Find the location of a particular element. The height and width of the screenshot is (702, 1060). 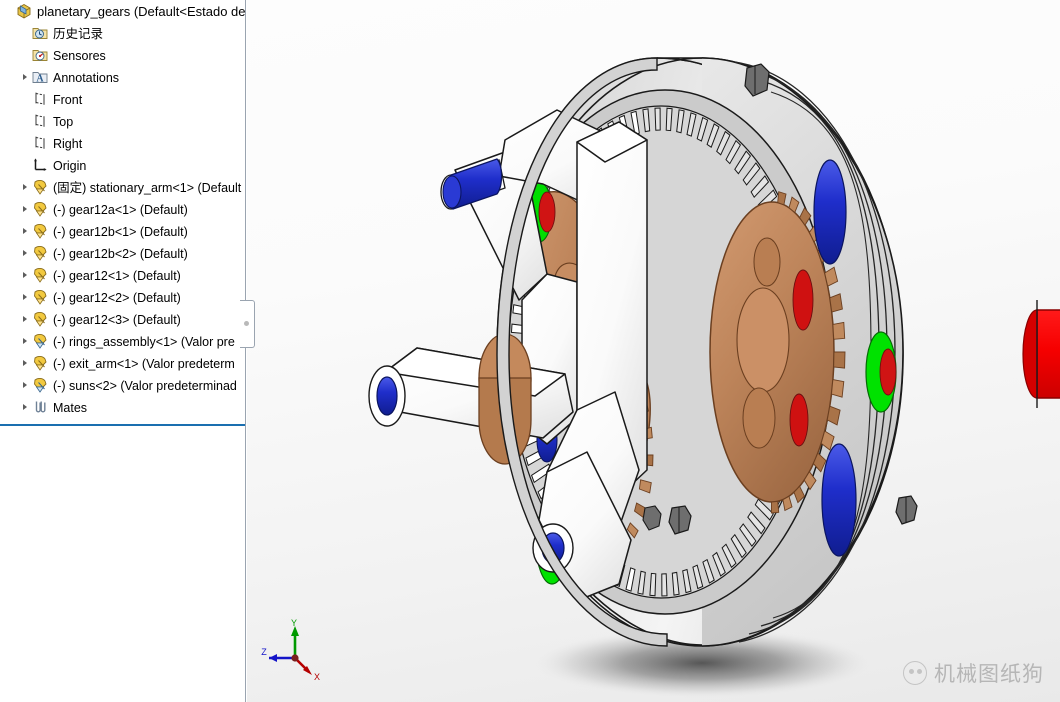

tree-item-label: Front is located at coordinates (68, 99).